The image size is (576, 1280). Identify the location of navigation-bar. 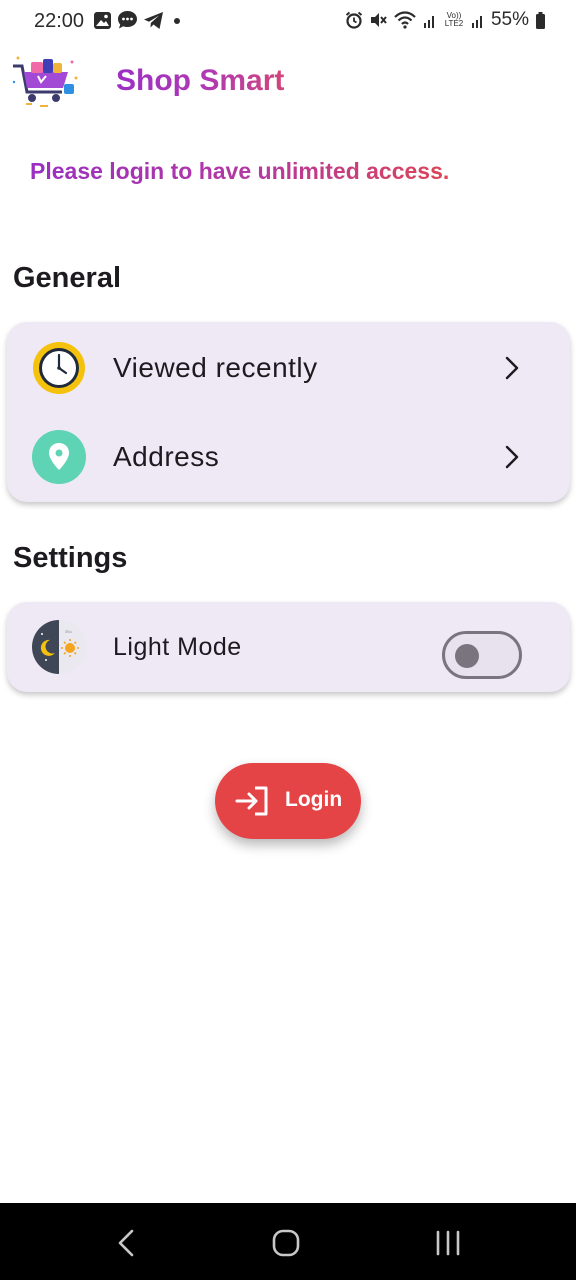
(288, 1241).